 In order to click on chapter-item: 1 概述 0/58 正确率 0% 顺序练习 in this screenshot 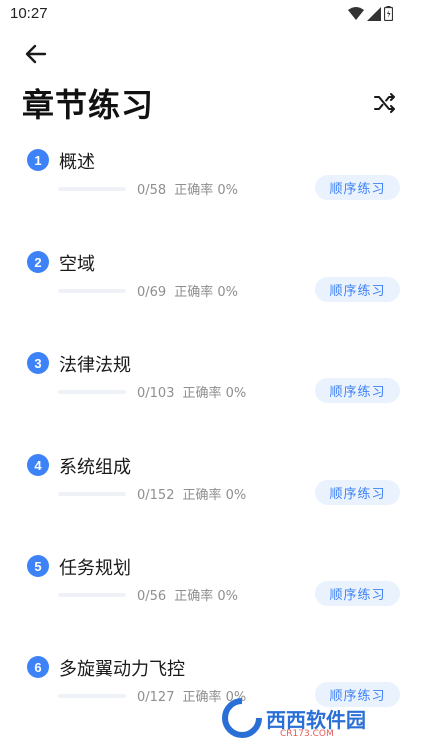, I will do `click(211, 194)`.